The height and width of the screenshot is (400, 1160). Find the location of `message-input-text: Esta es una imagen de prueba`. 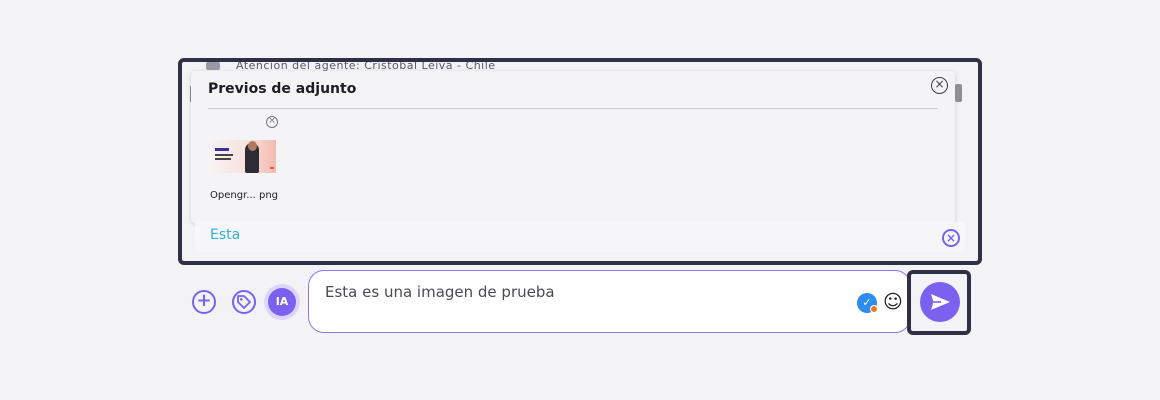

message-input-text: Esta es una imagen de prueba is located at coordinates (440, 292).